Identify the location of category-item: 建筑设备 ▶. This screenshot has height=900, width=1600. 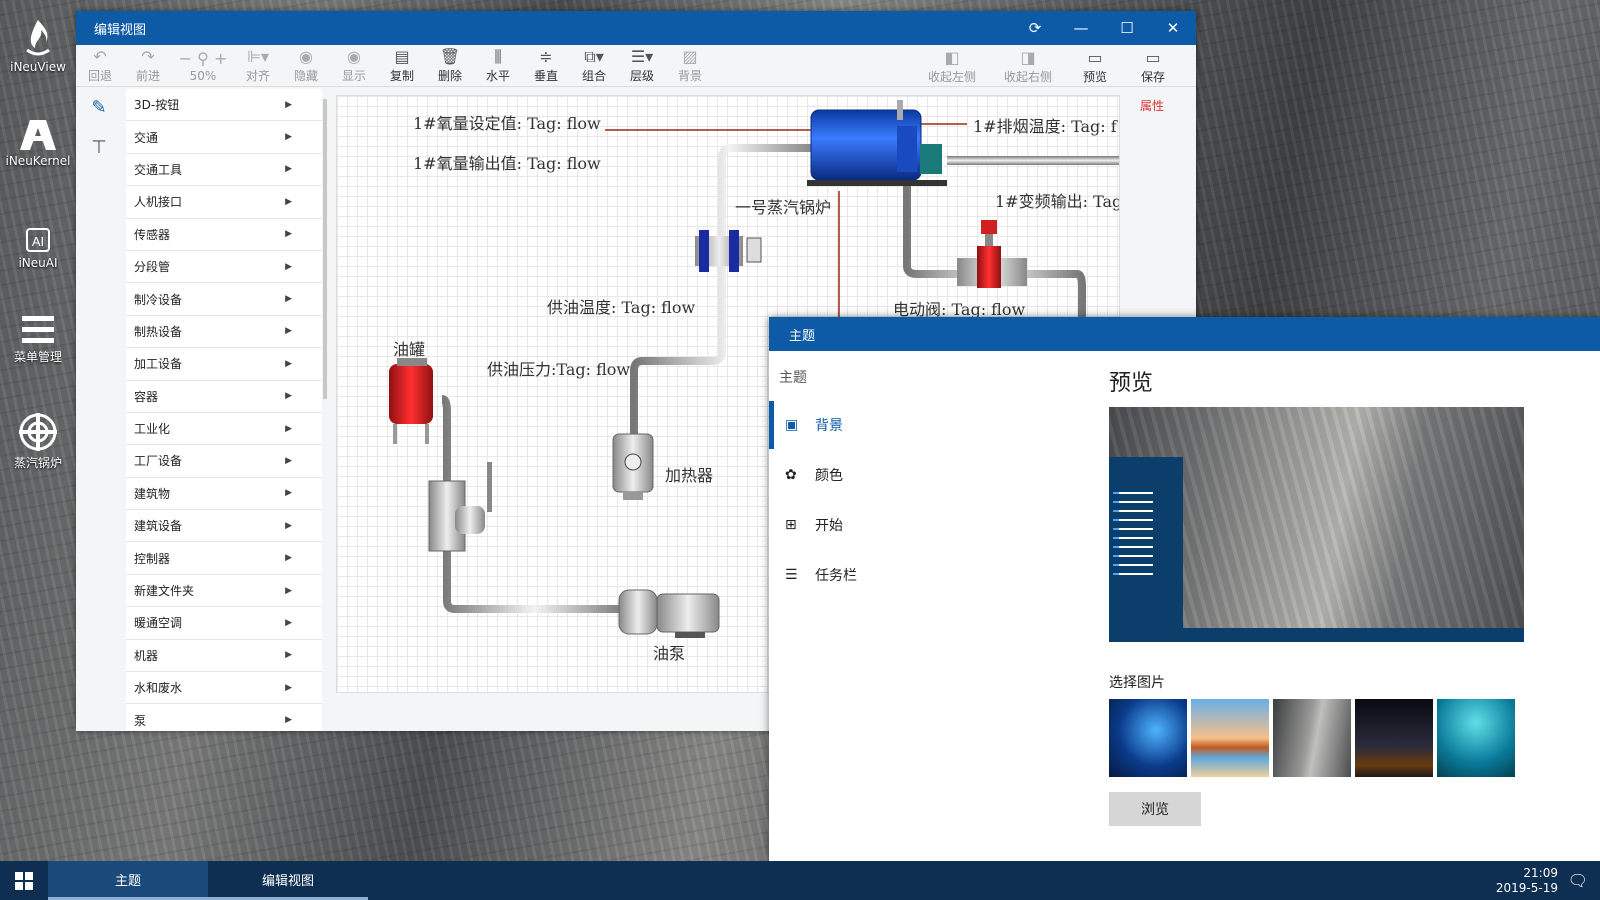
(224, 526).